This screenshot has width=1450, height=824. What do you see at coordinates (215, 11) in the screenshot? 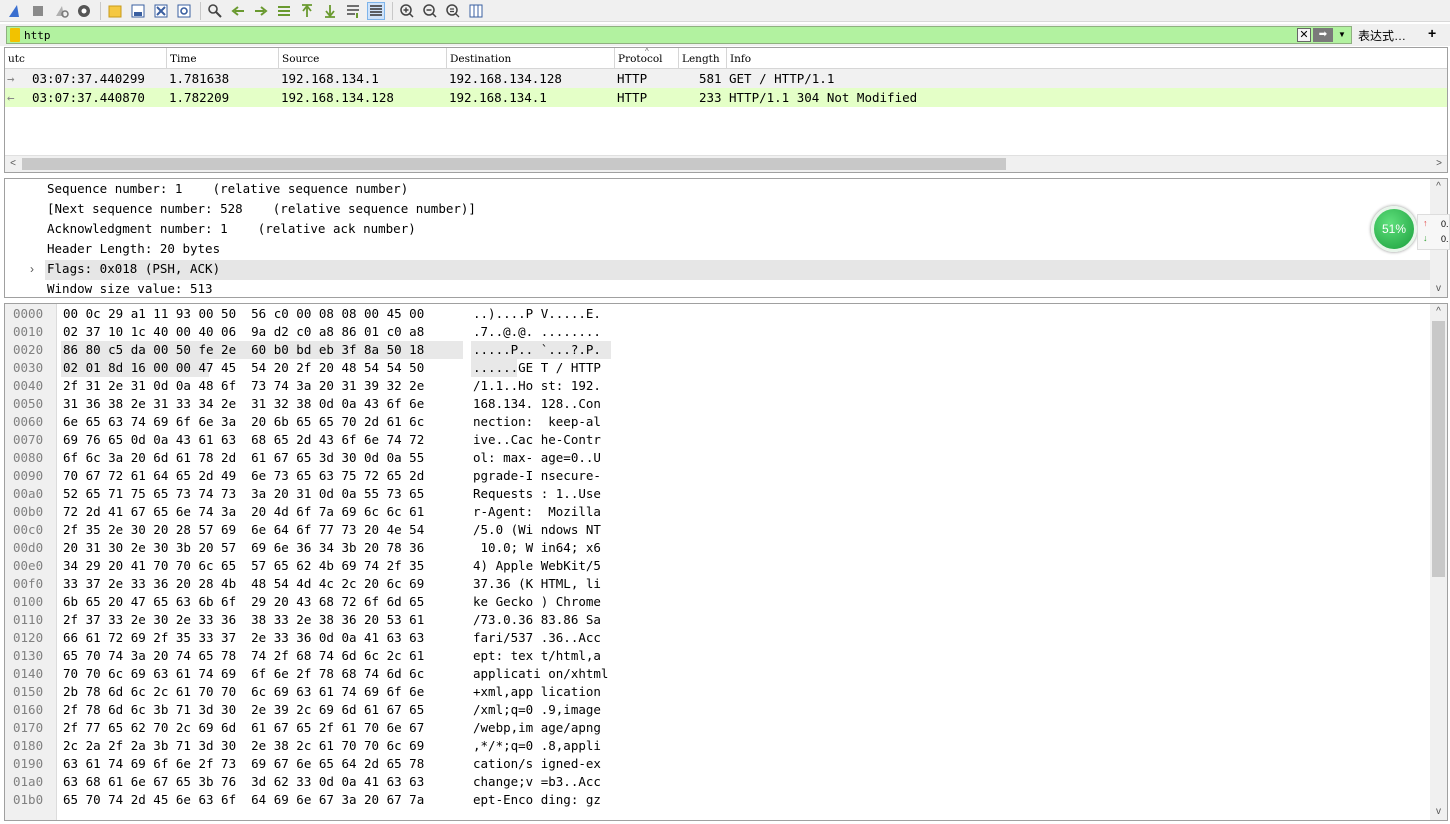
I see `find-packet-icon` at bounding box center [215, 11].